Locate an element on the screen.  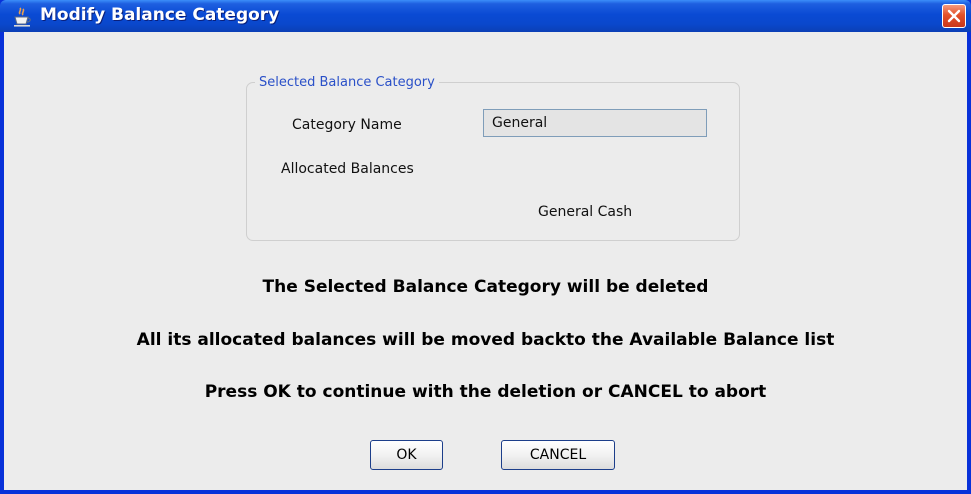
close-button is located at coordinates (954, 16).